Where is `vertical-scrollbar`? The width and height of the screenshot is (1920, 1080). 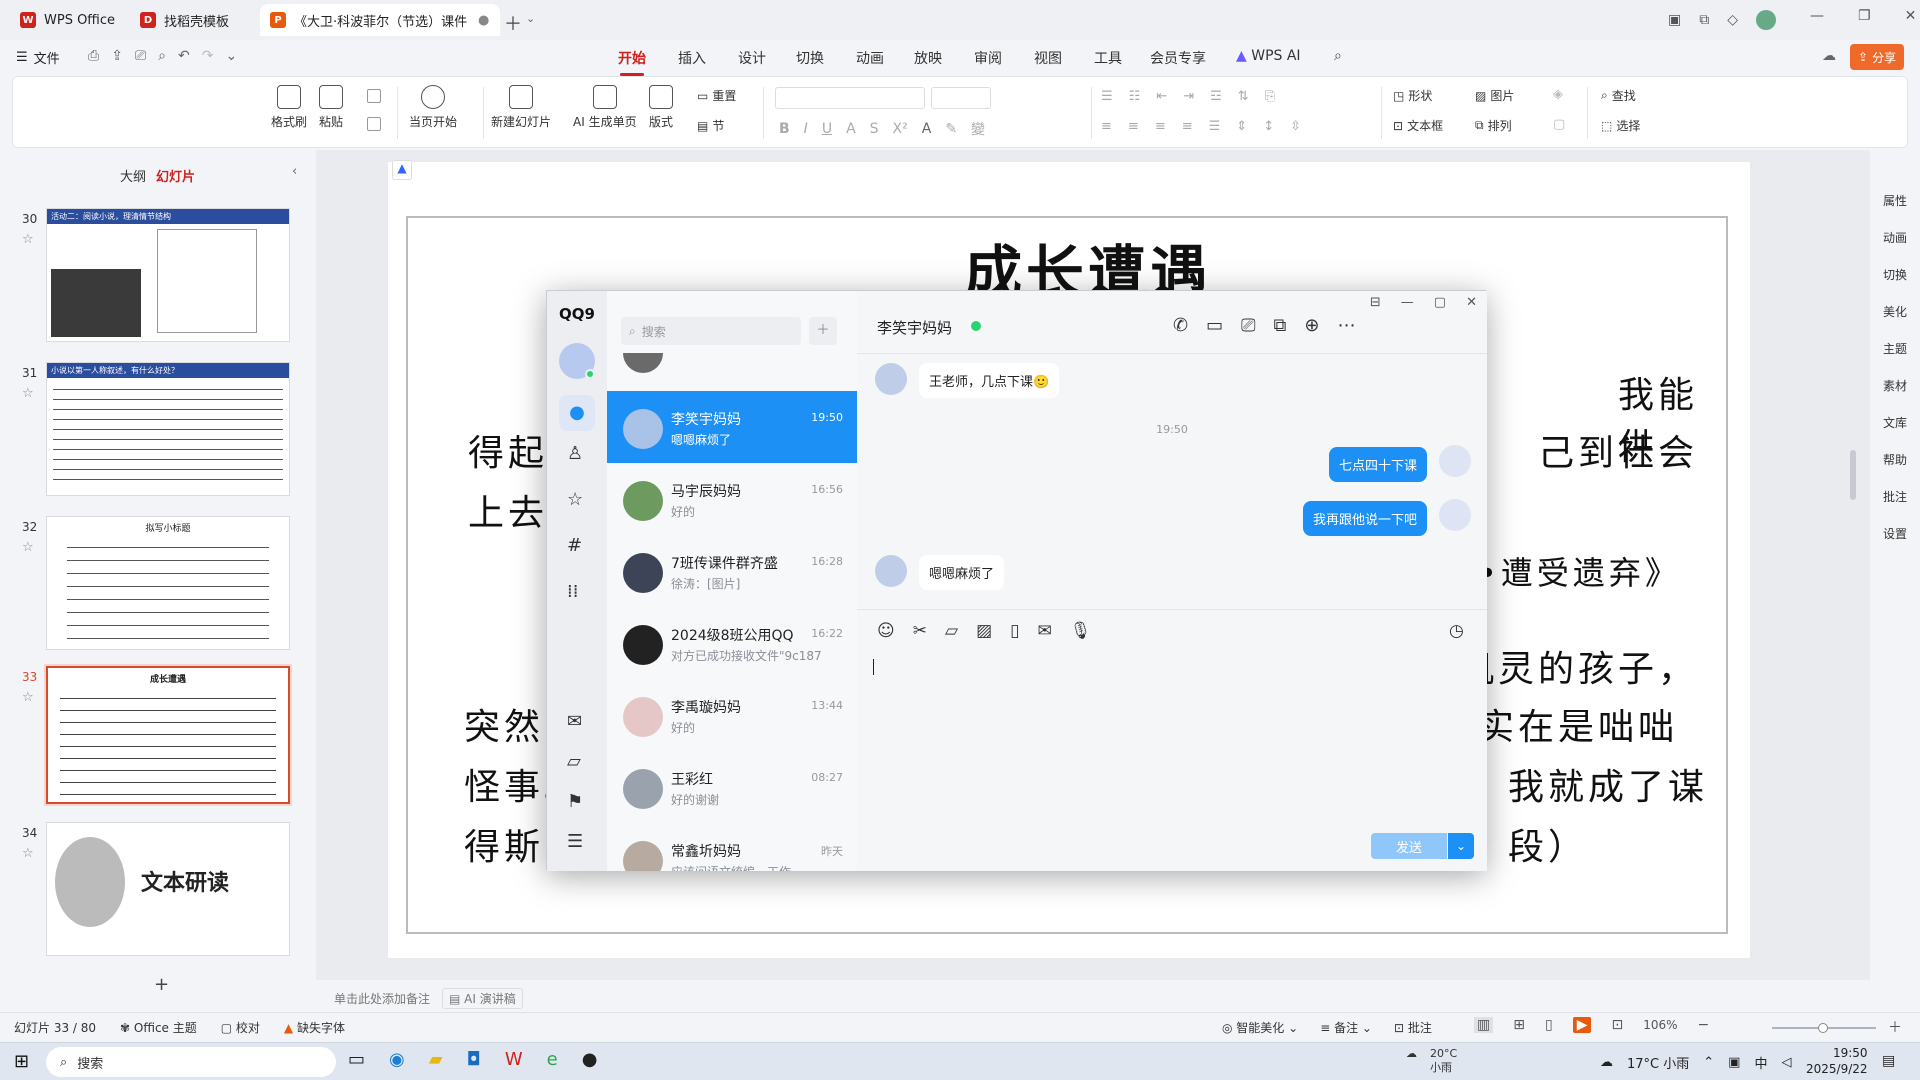
vertical-scrollbar is located at coordinates (1853, 475).